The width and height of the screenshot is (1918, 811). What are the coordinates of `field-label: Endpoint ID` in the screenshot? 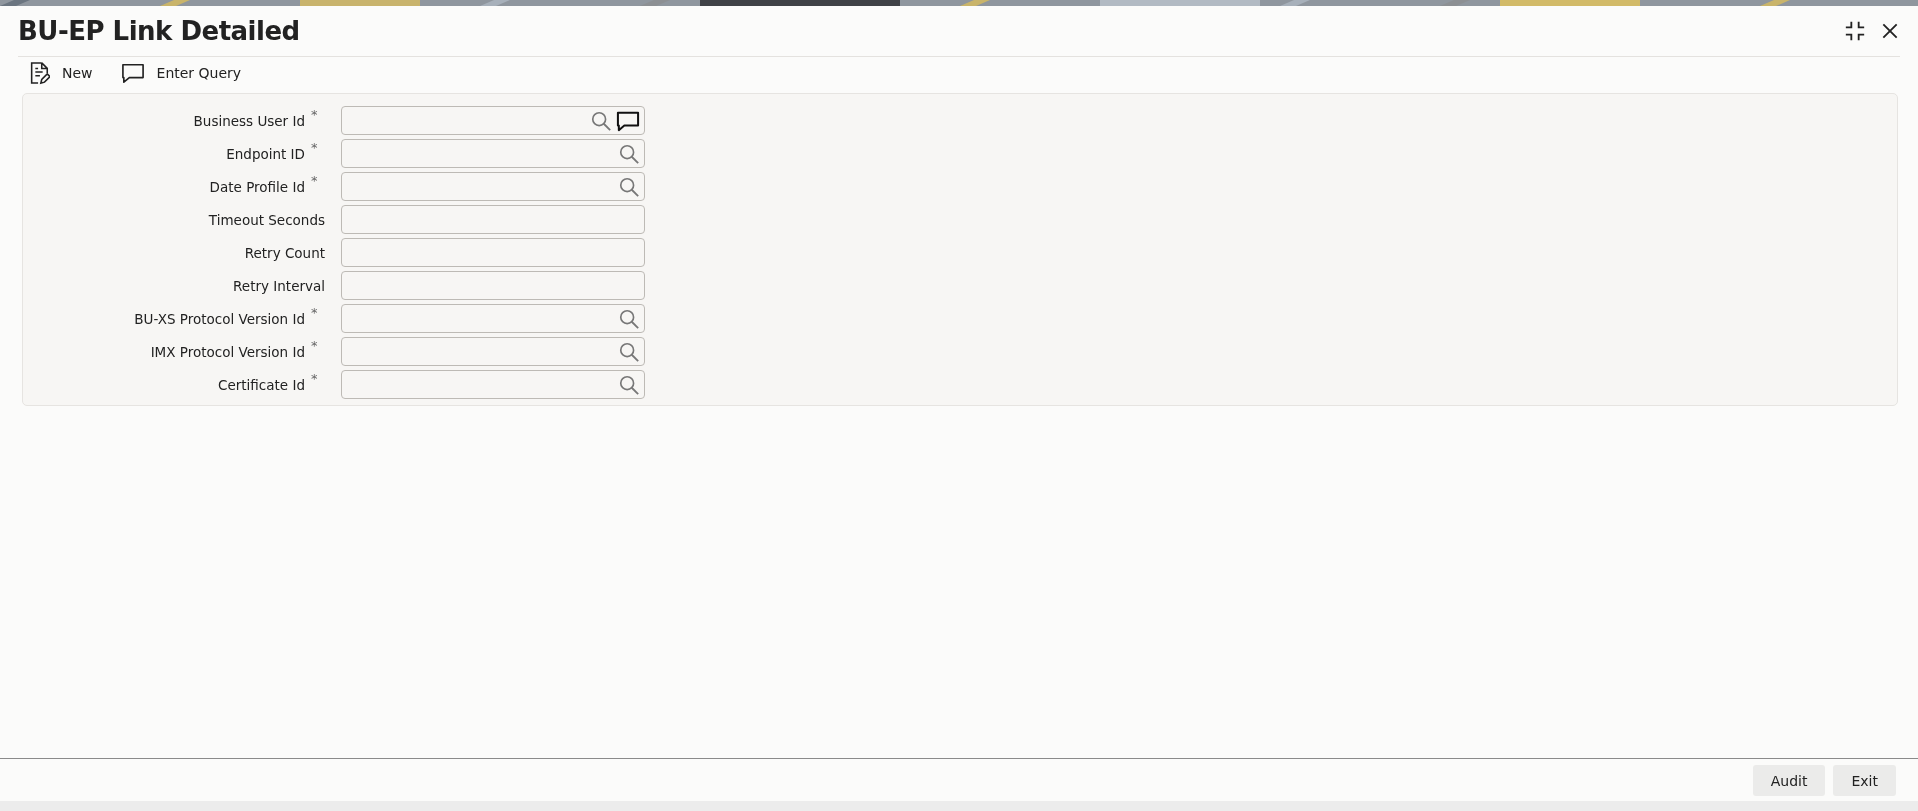 It's located at (265, 153).